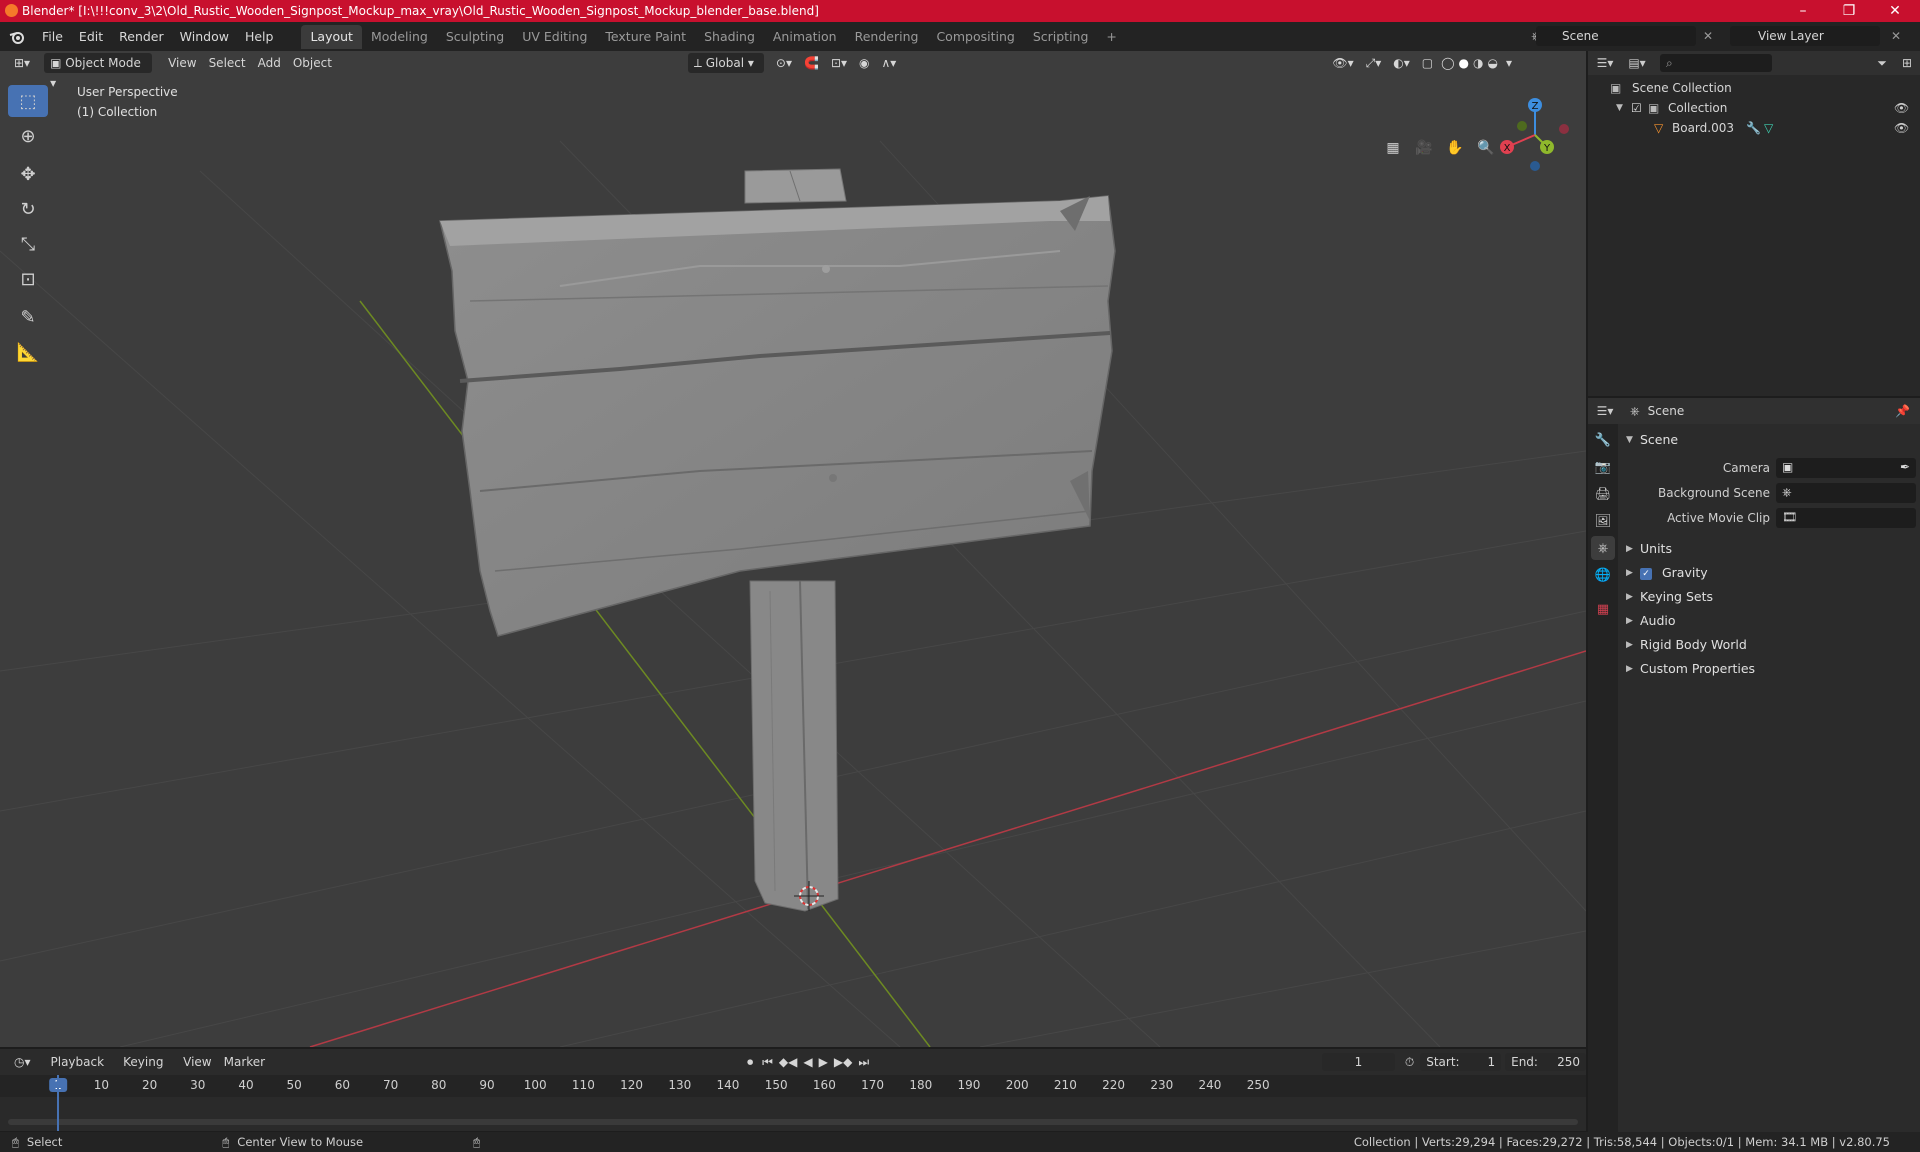  What do you see at coordinates (98, 71) in the screenshot?
I see `mode-selector: ▣ Object Mode ▾` at bounding box center [98, 71].